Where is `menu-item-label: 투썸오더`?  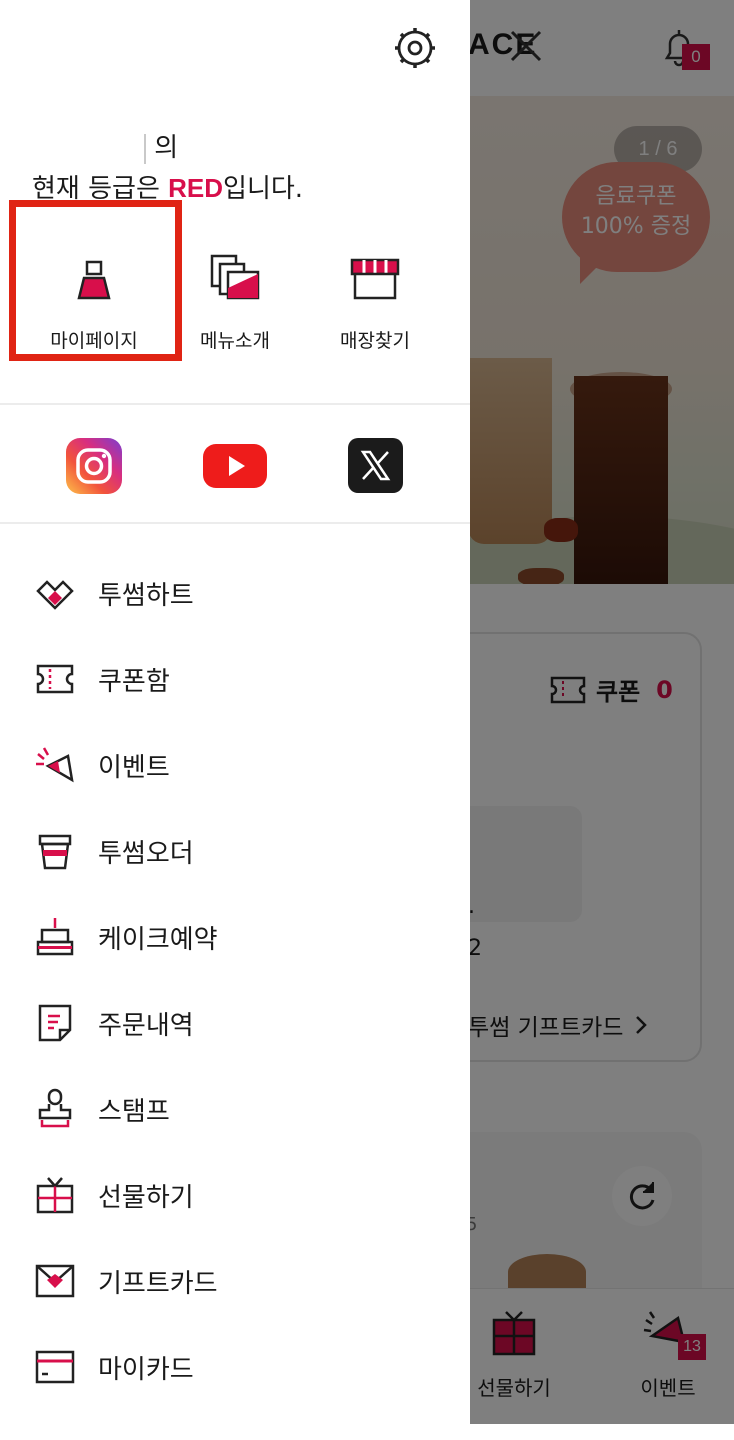 menu-item-label: 투썸오더 is located at coordinates (146, 853).